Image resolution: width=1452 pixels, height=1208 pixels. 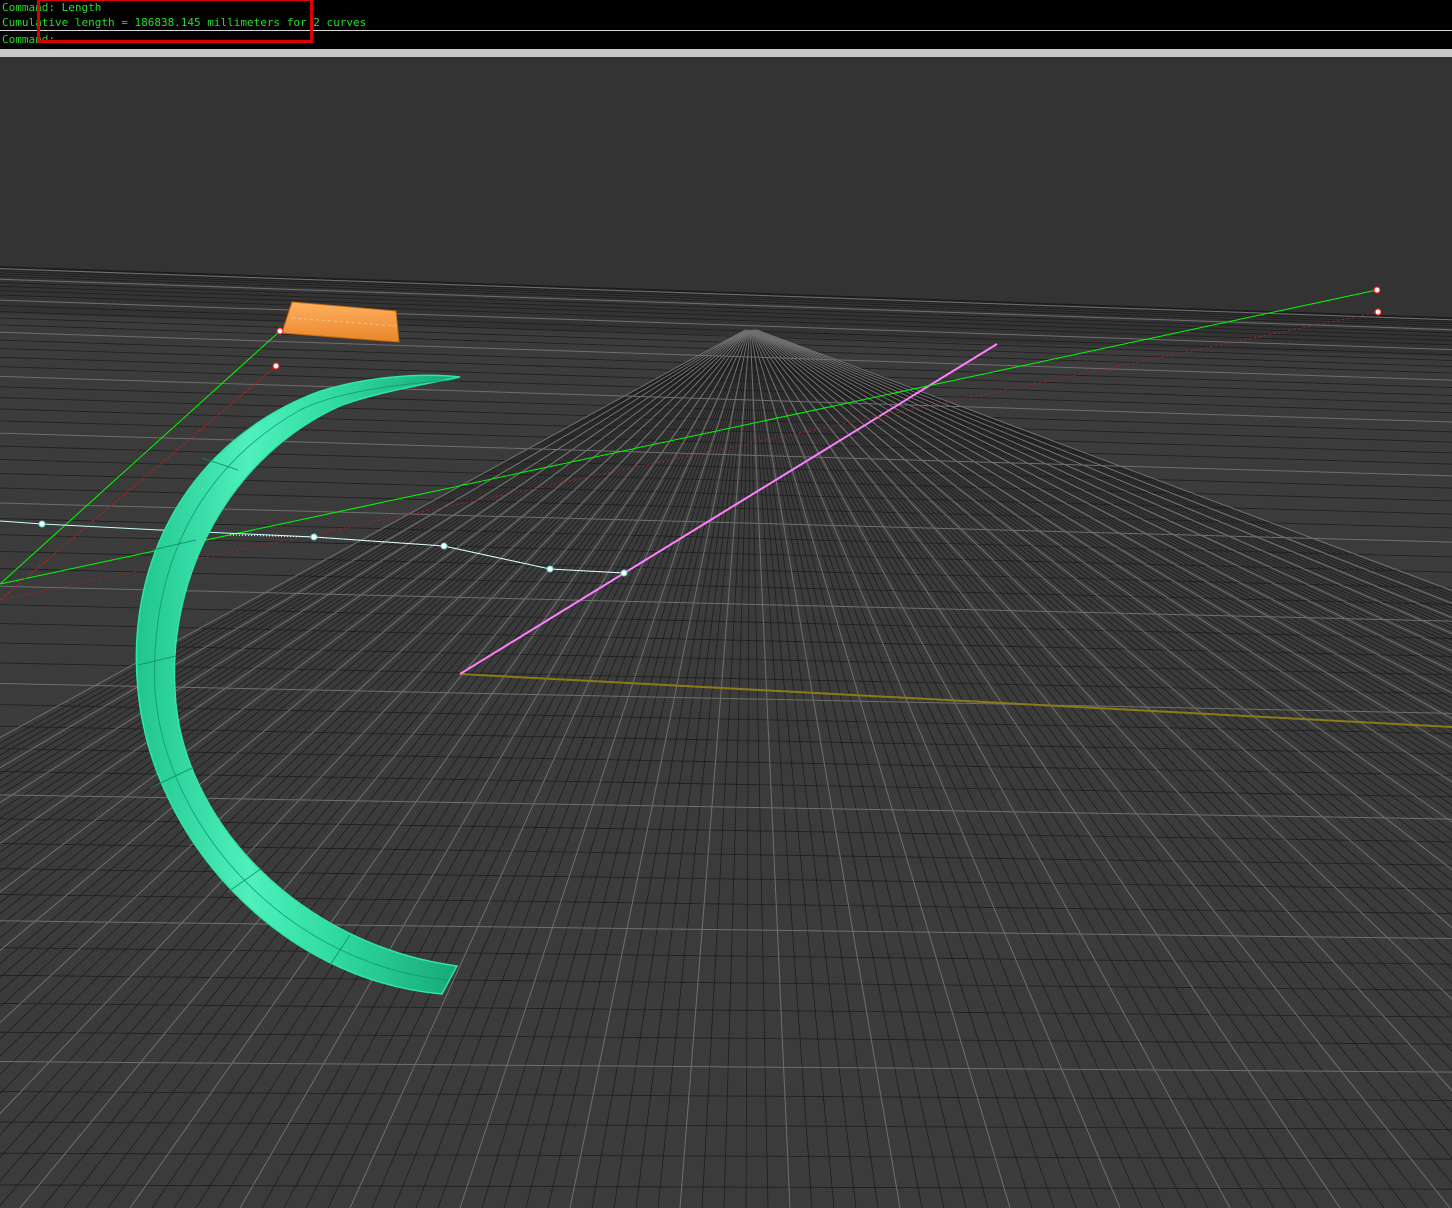 I want to click on panel-splitter, so click(x=726, y=53).